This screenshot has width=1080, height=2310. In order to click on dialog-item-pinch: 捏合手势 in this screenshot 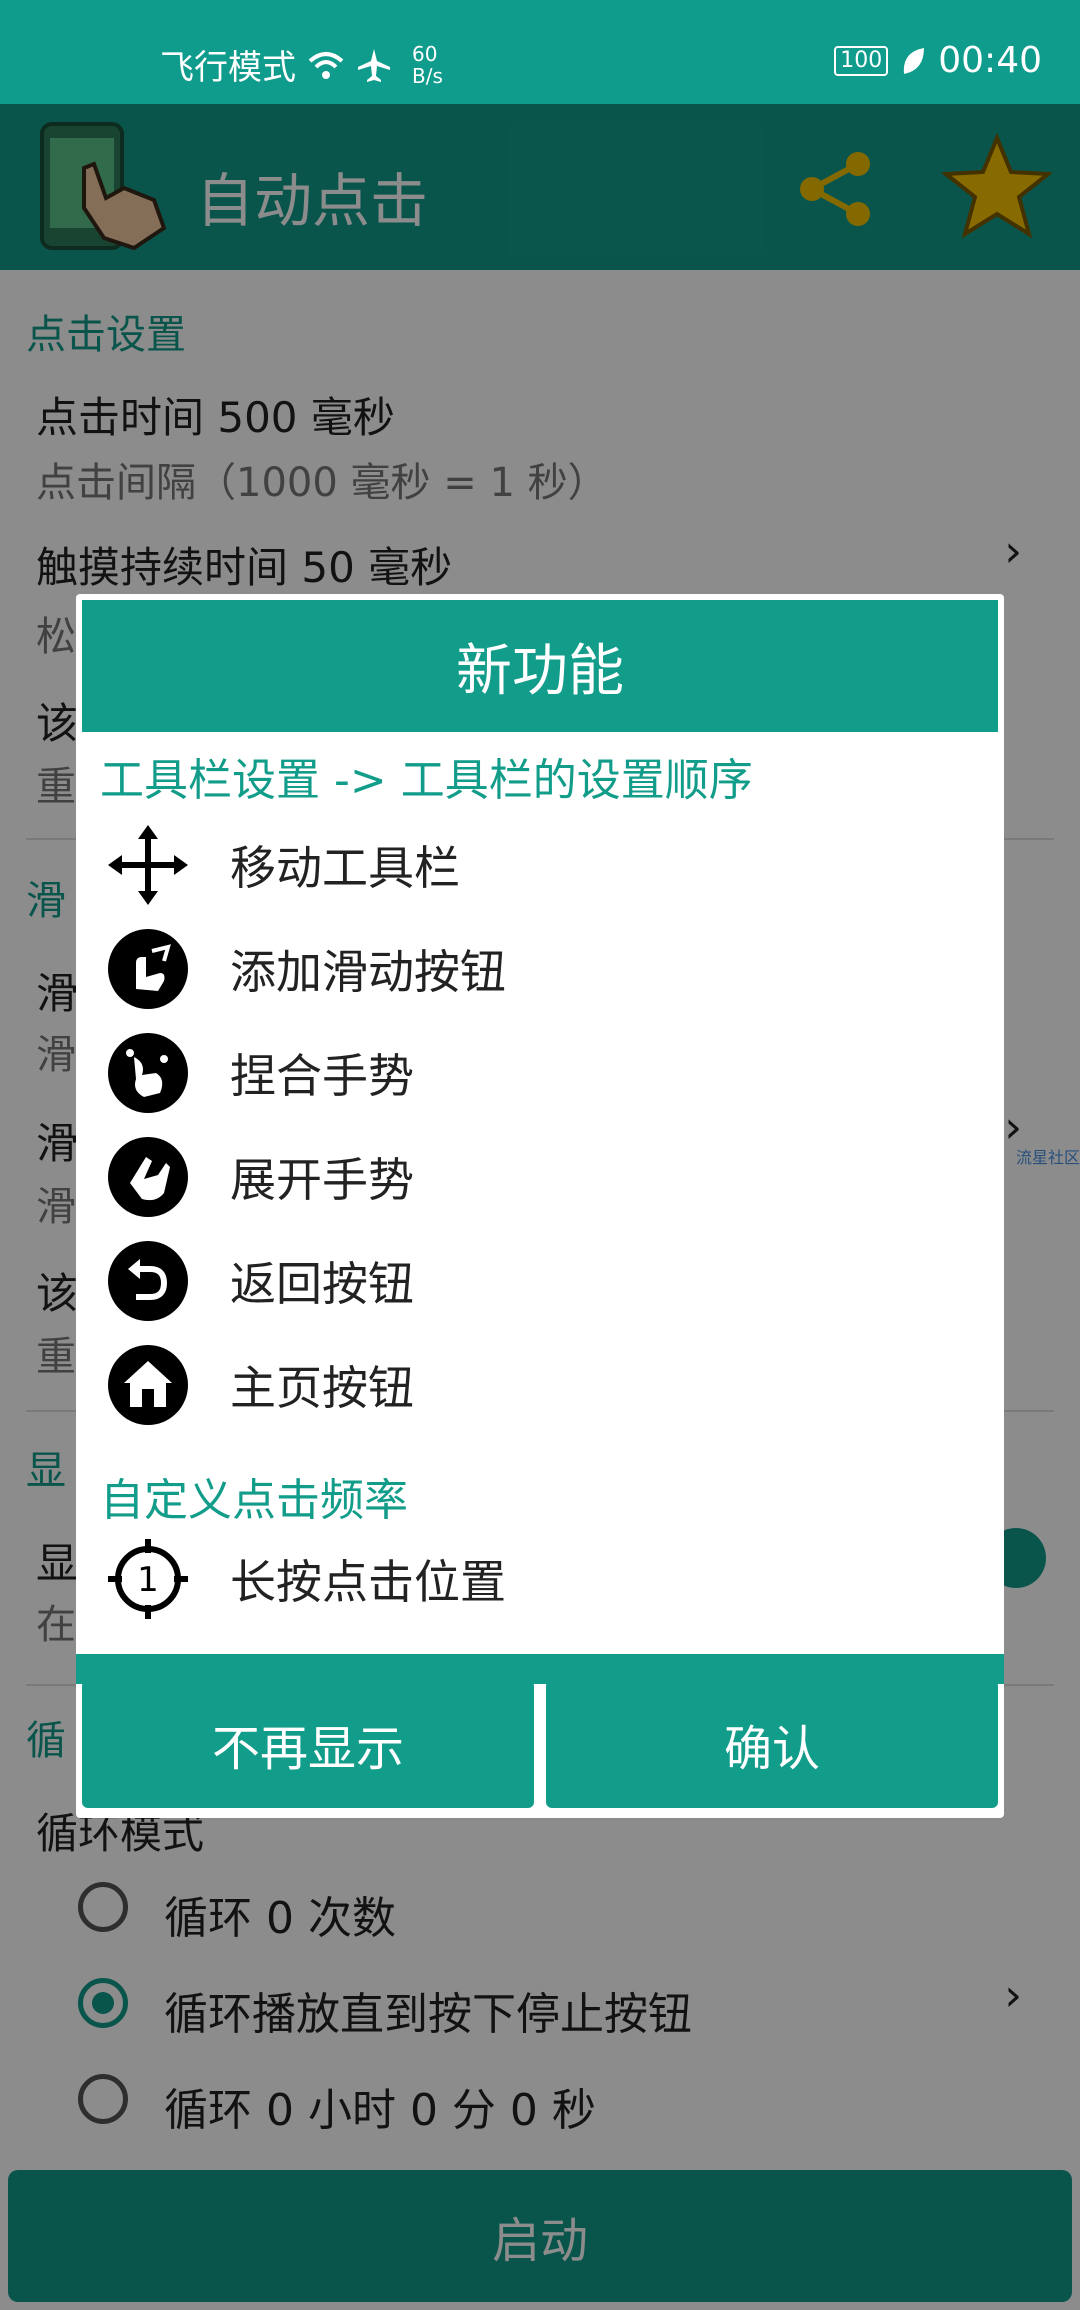, I will do `click(536, 1073)`.